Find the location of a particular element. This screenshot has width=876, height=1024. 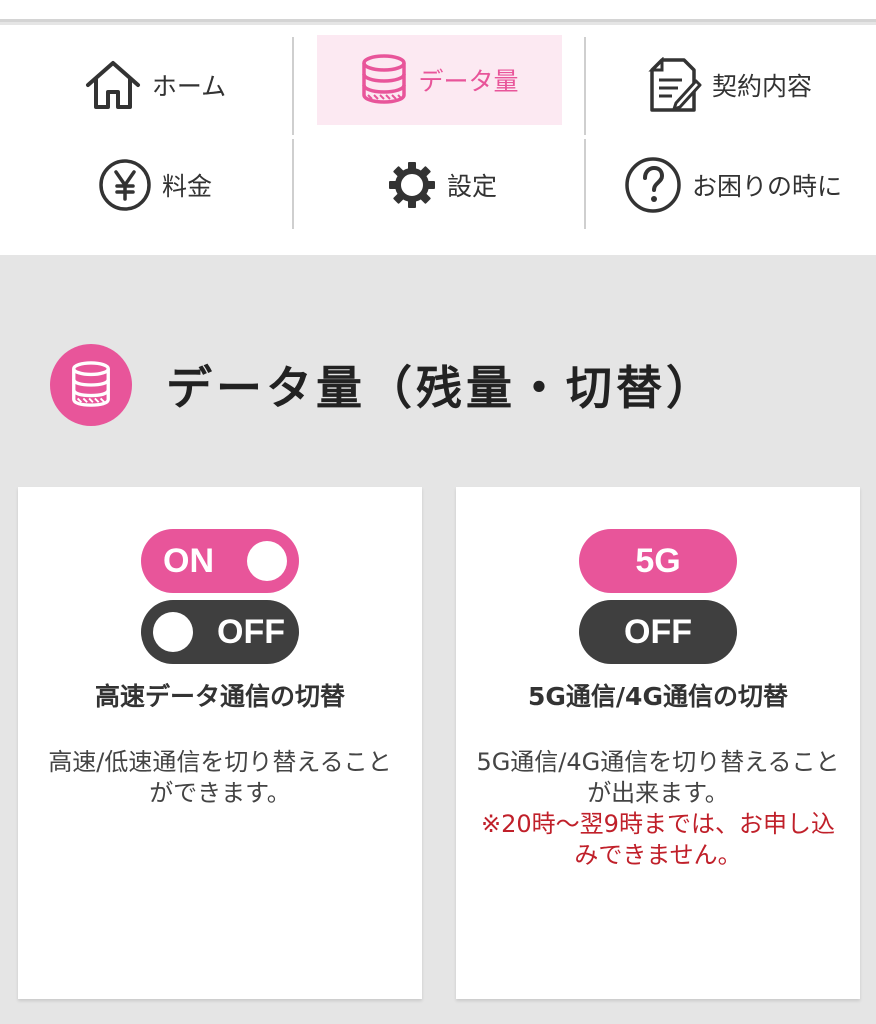

card-description: 高速/低速通信を切り替えることができます。 is located at coordinates (220, 777).